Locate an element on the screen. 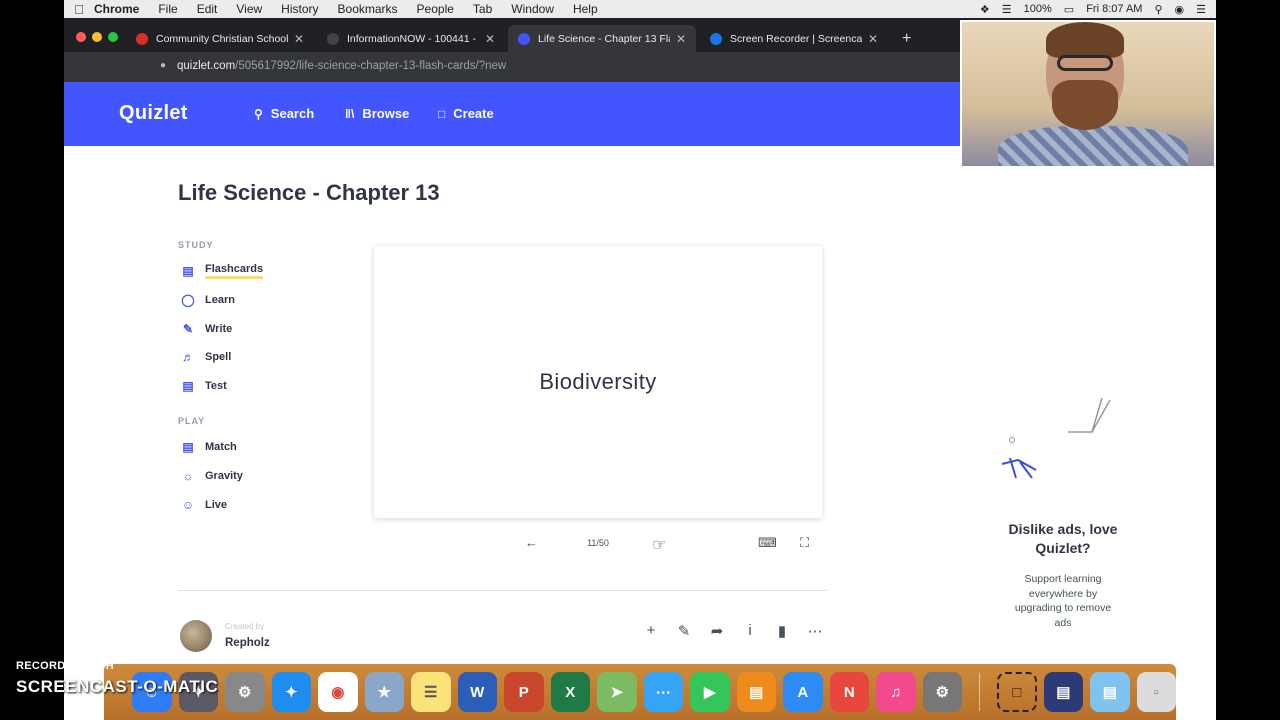  messages-icon: ⋯ is located at coordinates (663, 692).